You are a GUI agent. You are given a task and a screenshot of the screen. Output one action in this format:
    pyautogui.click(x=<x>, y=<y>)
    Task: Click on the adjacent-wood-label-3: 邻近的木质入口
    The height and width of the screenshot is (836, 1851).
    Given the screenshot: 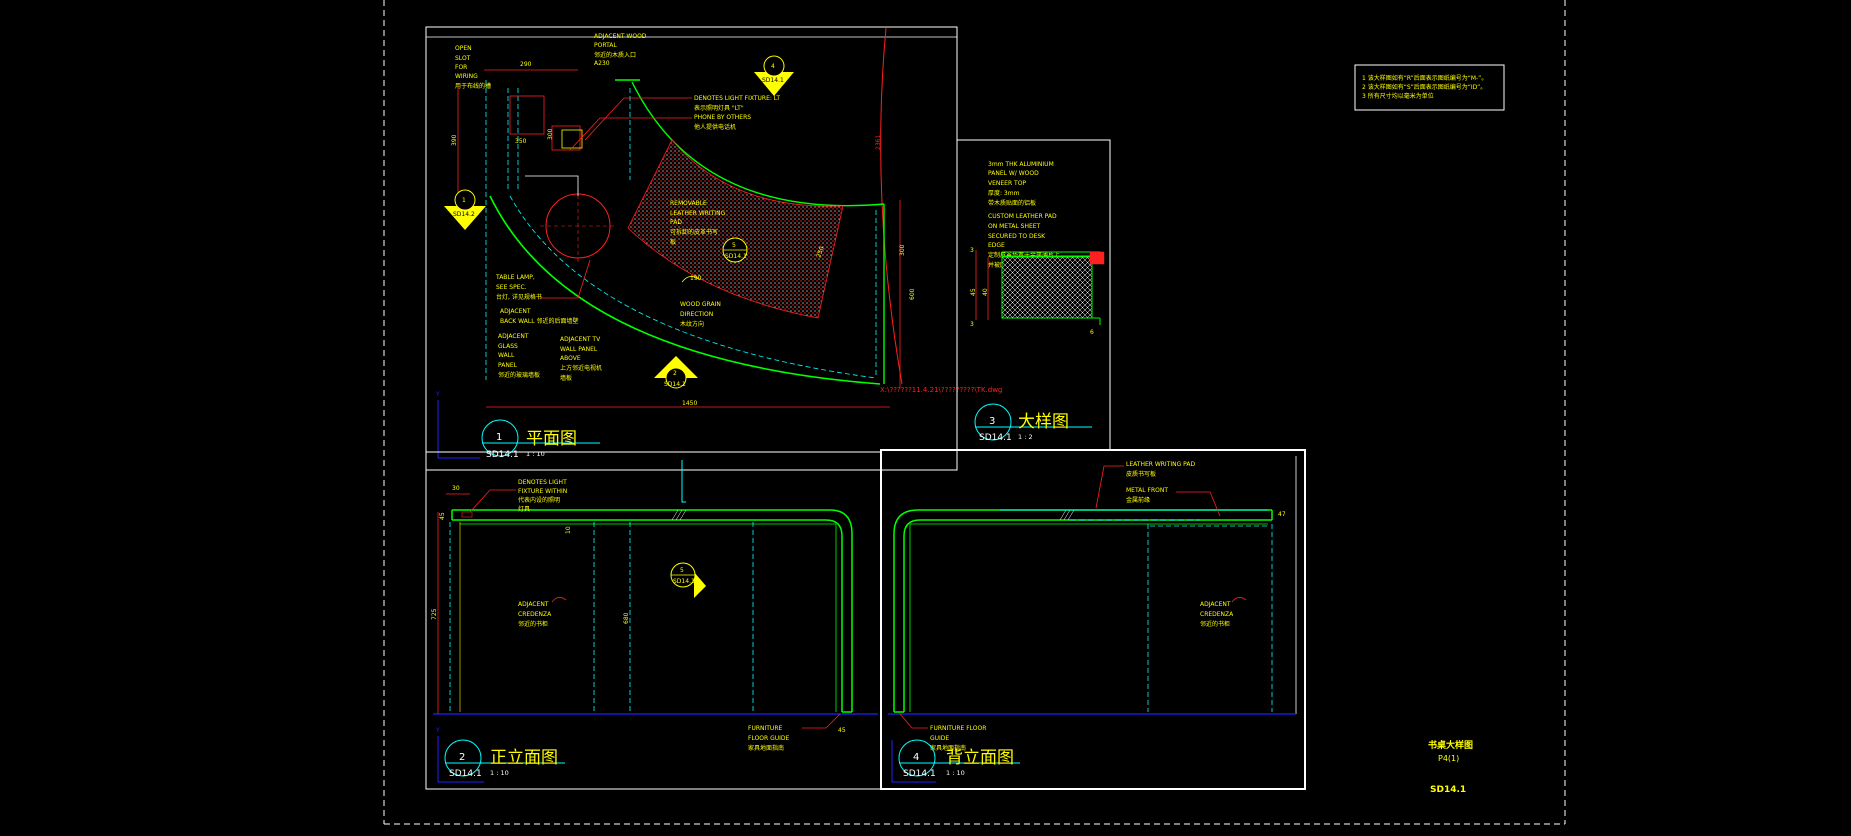 What is the action you would take?
    pyautogui.click(x=615, y=55)
    